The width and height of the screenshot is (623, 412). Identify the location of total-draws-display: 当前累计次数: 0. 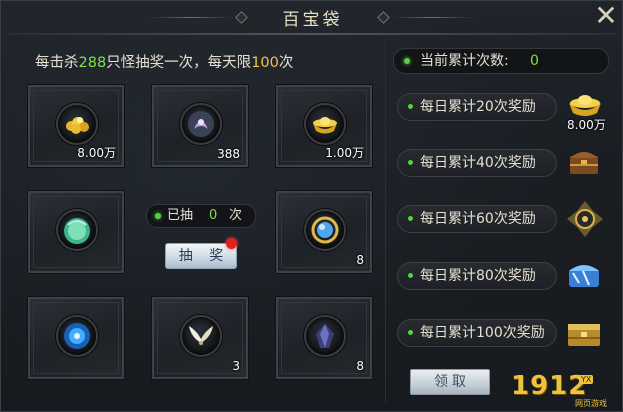
(501, 61).